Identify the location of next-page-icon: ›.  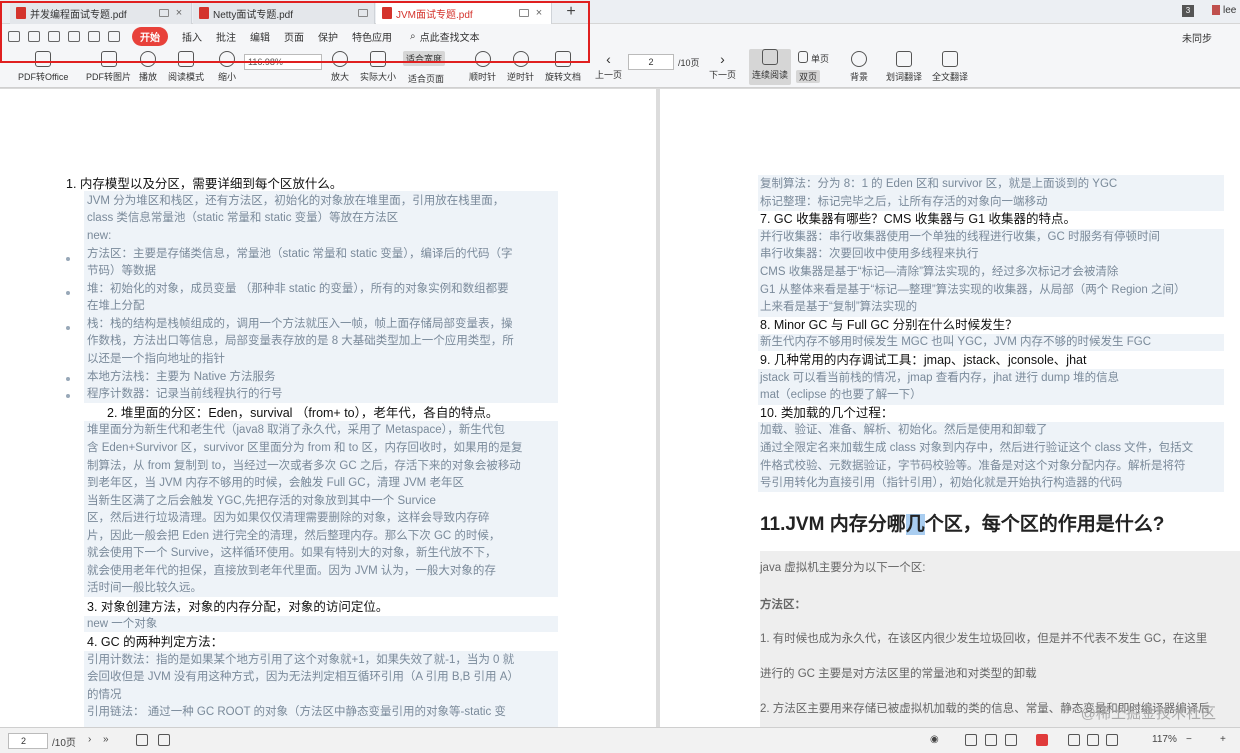
(89, 739).